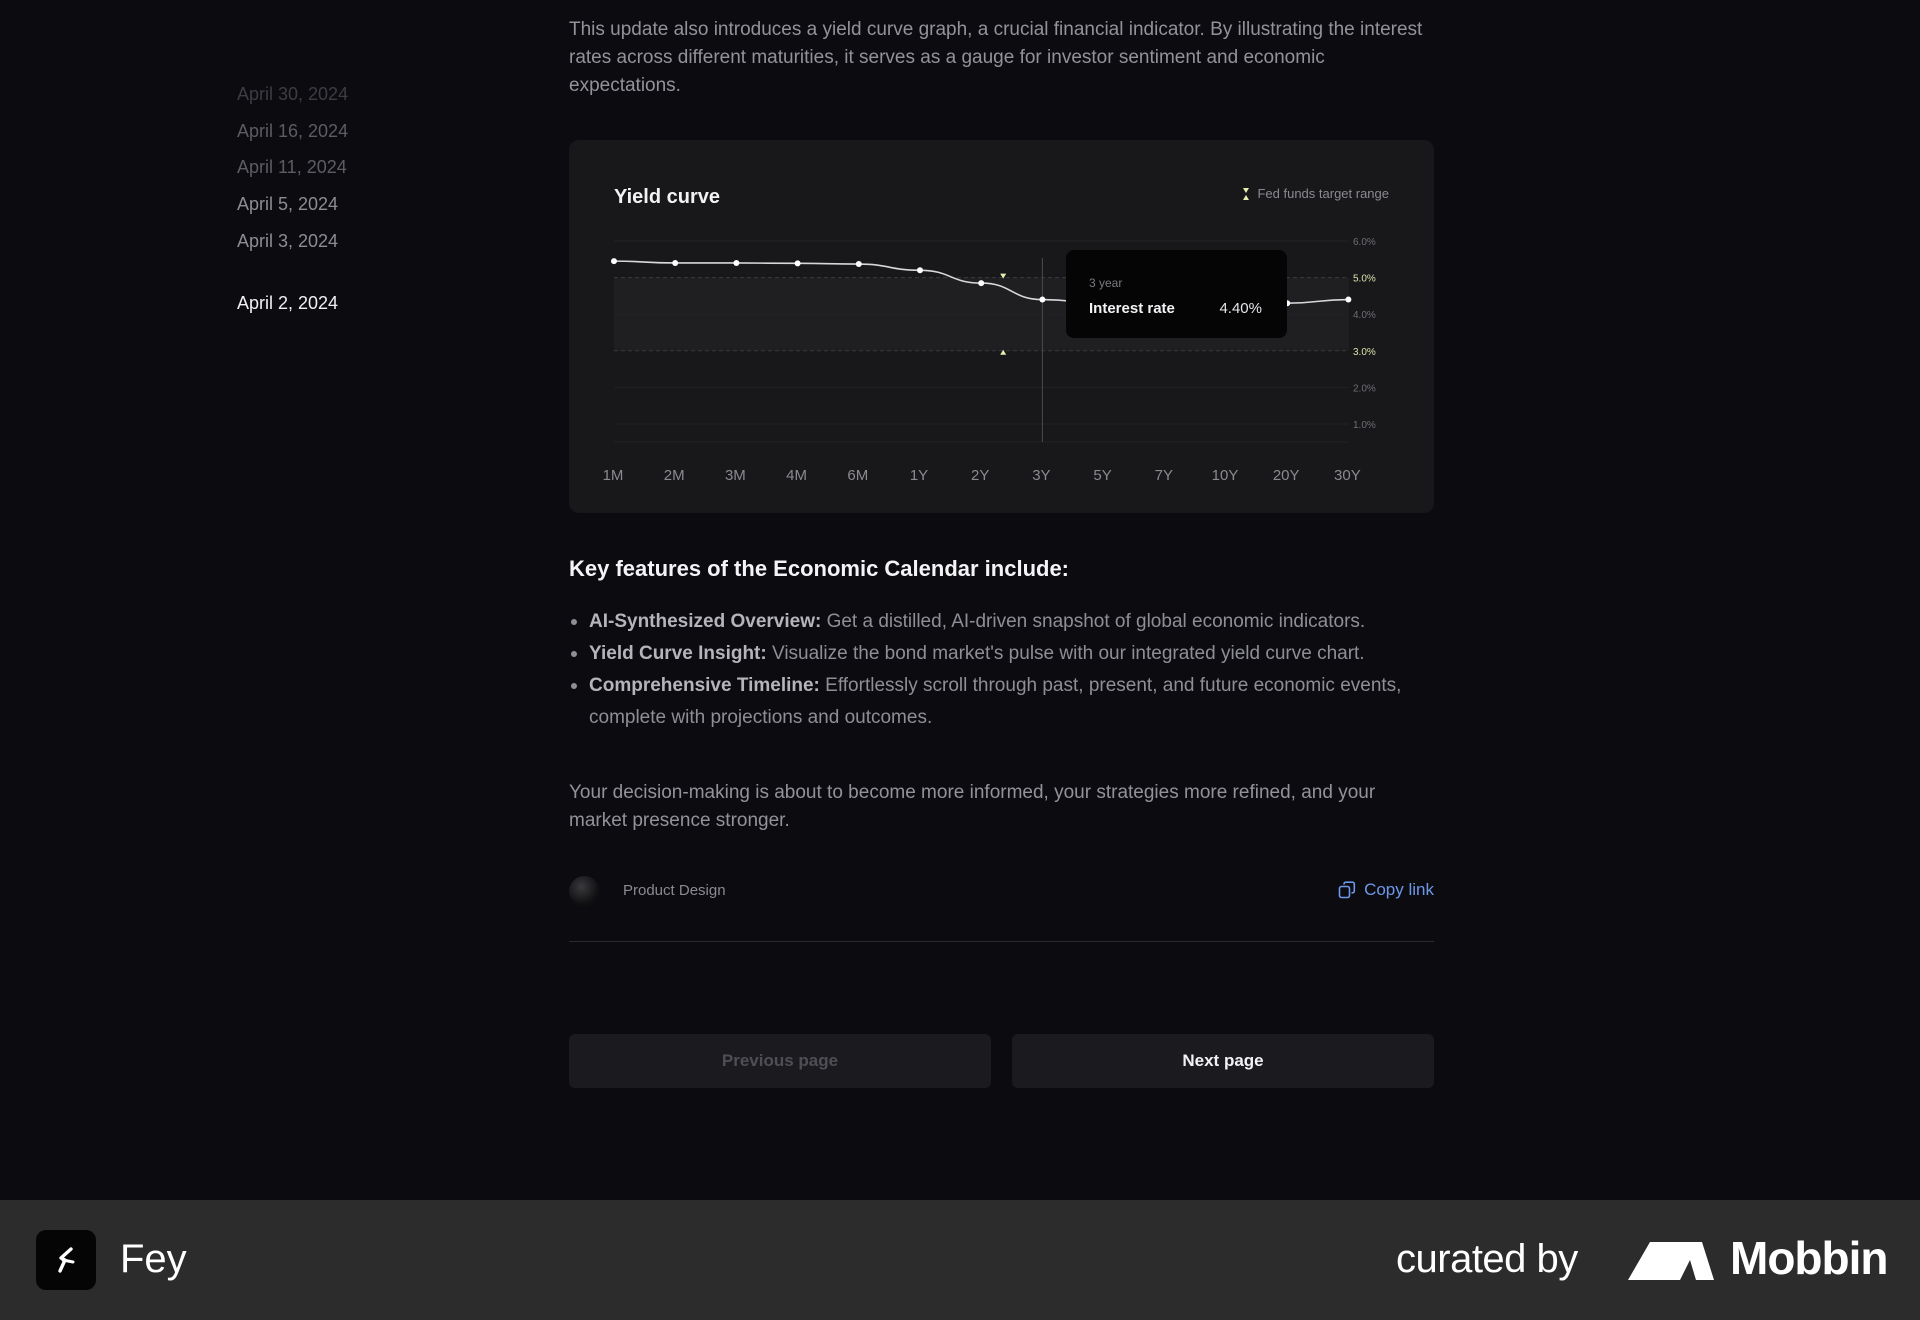 The height and width of the screenshot is (1320, 1920). Describe the element at coordinates (674, 890) in the screenshot. I see `category-label: Product Design` at that location.